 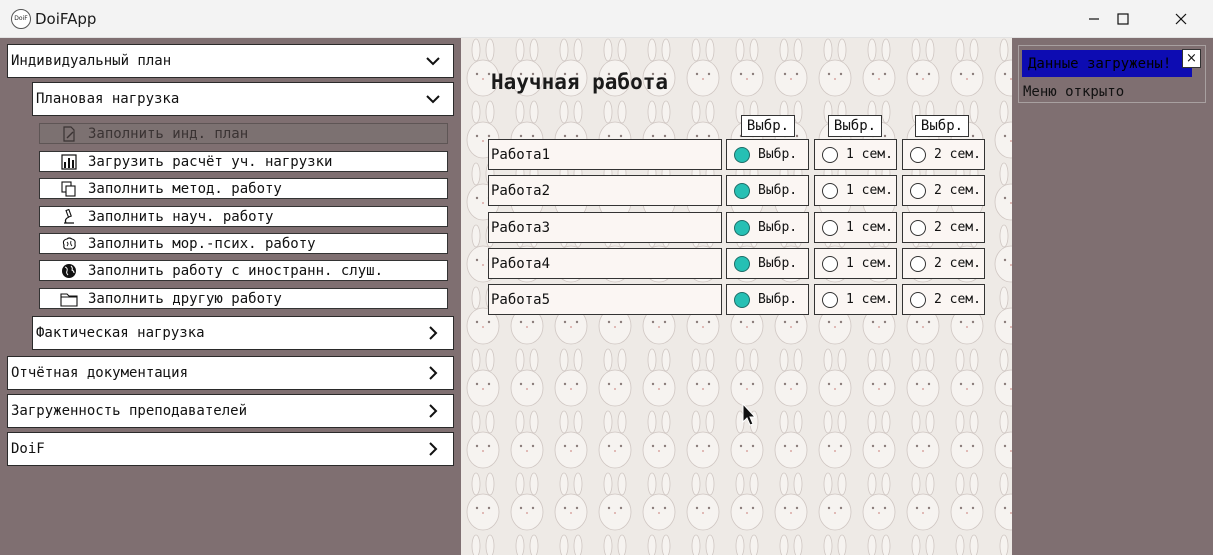 What do you see at coordinates (606, 19) in the screenshot?
I see `title-bar: DoiF DoiFApp` at bounding box center [606, 19].